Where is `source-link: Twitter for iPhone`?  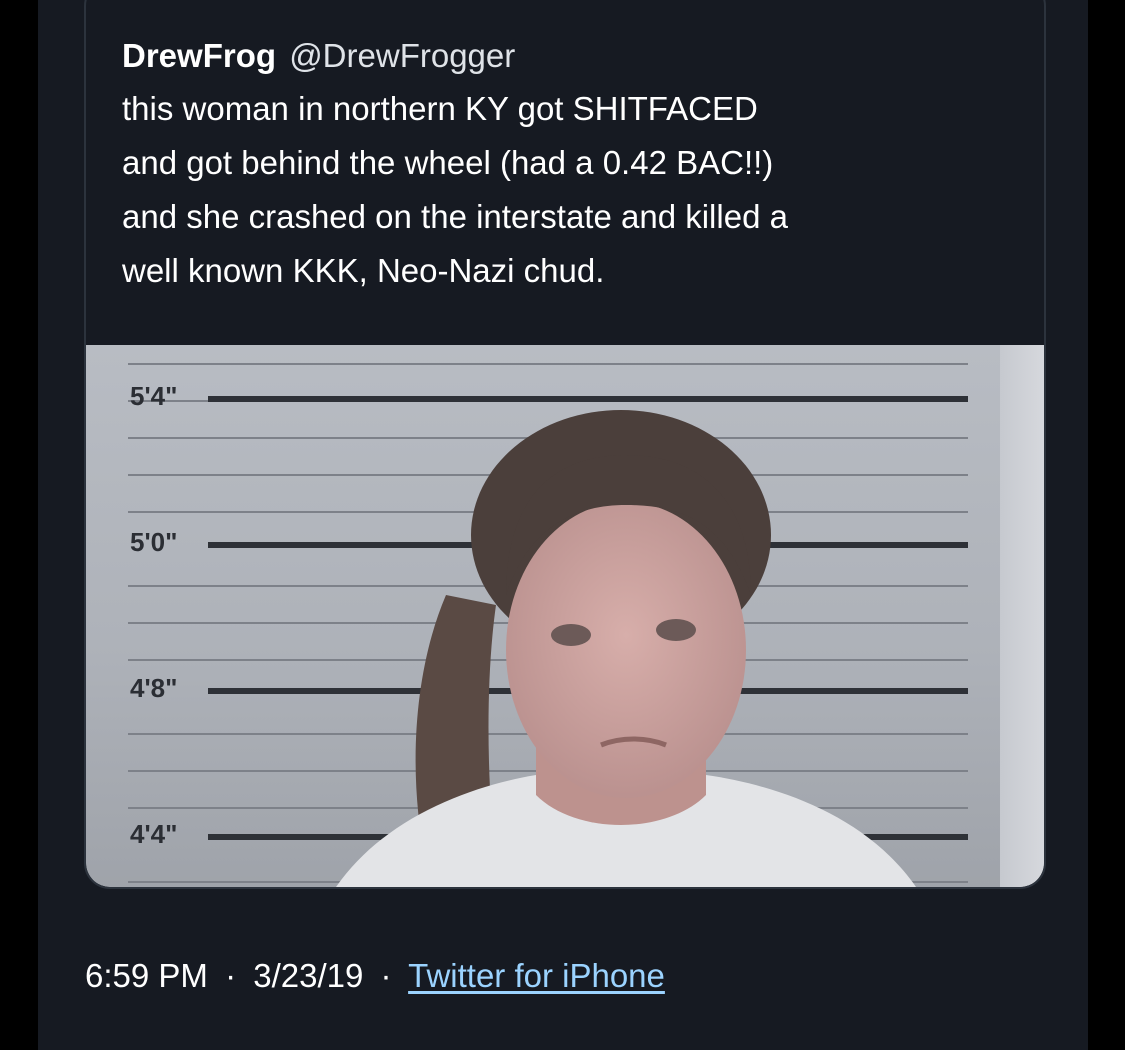
source-link: Twitter for iPhone is located at coordinates (536, 975).